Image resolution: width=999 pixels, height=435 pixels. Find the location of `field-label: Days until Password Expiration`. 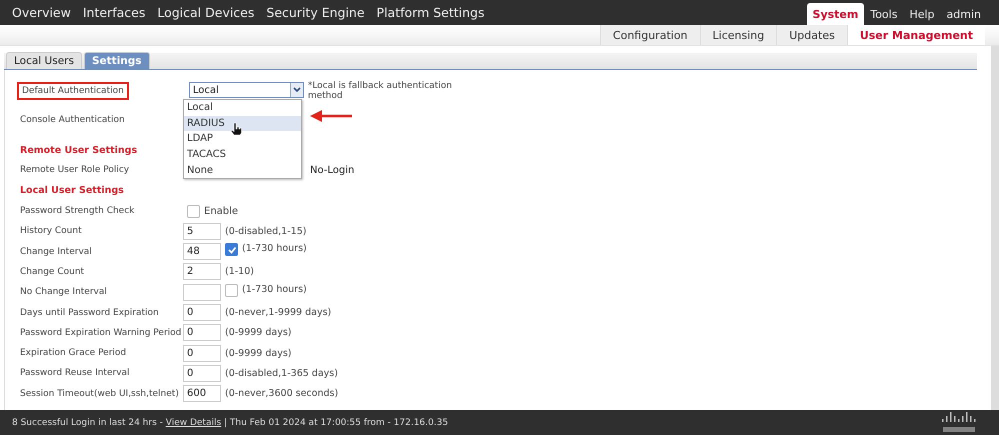

field-label: Days until Password Expiration is located at coordinates (90, 313).